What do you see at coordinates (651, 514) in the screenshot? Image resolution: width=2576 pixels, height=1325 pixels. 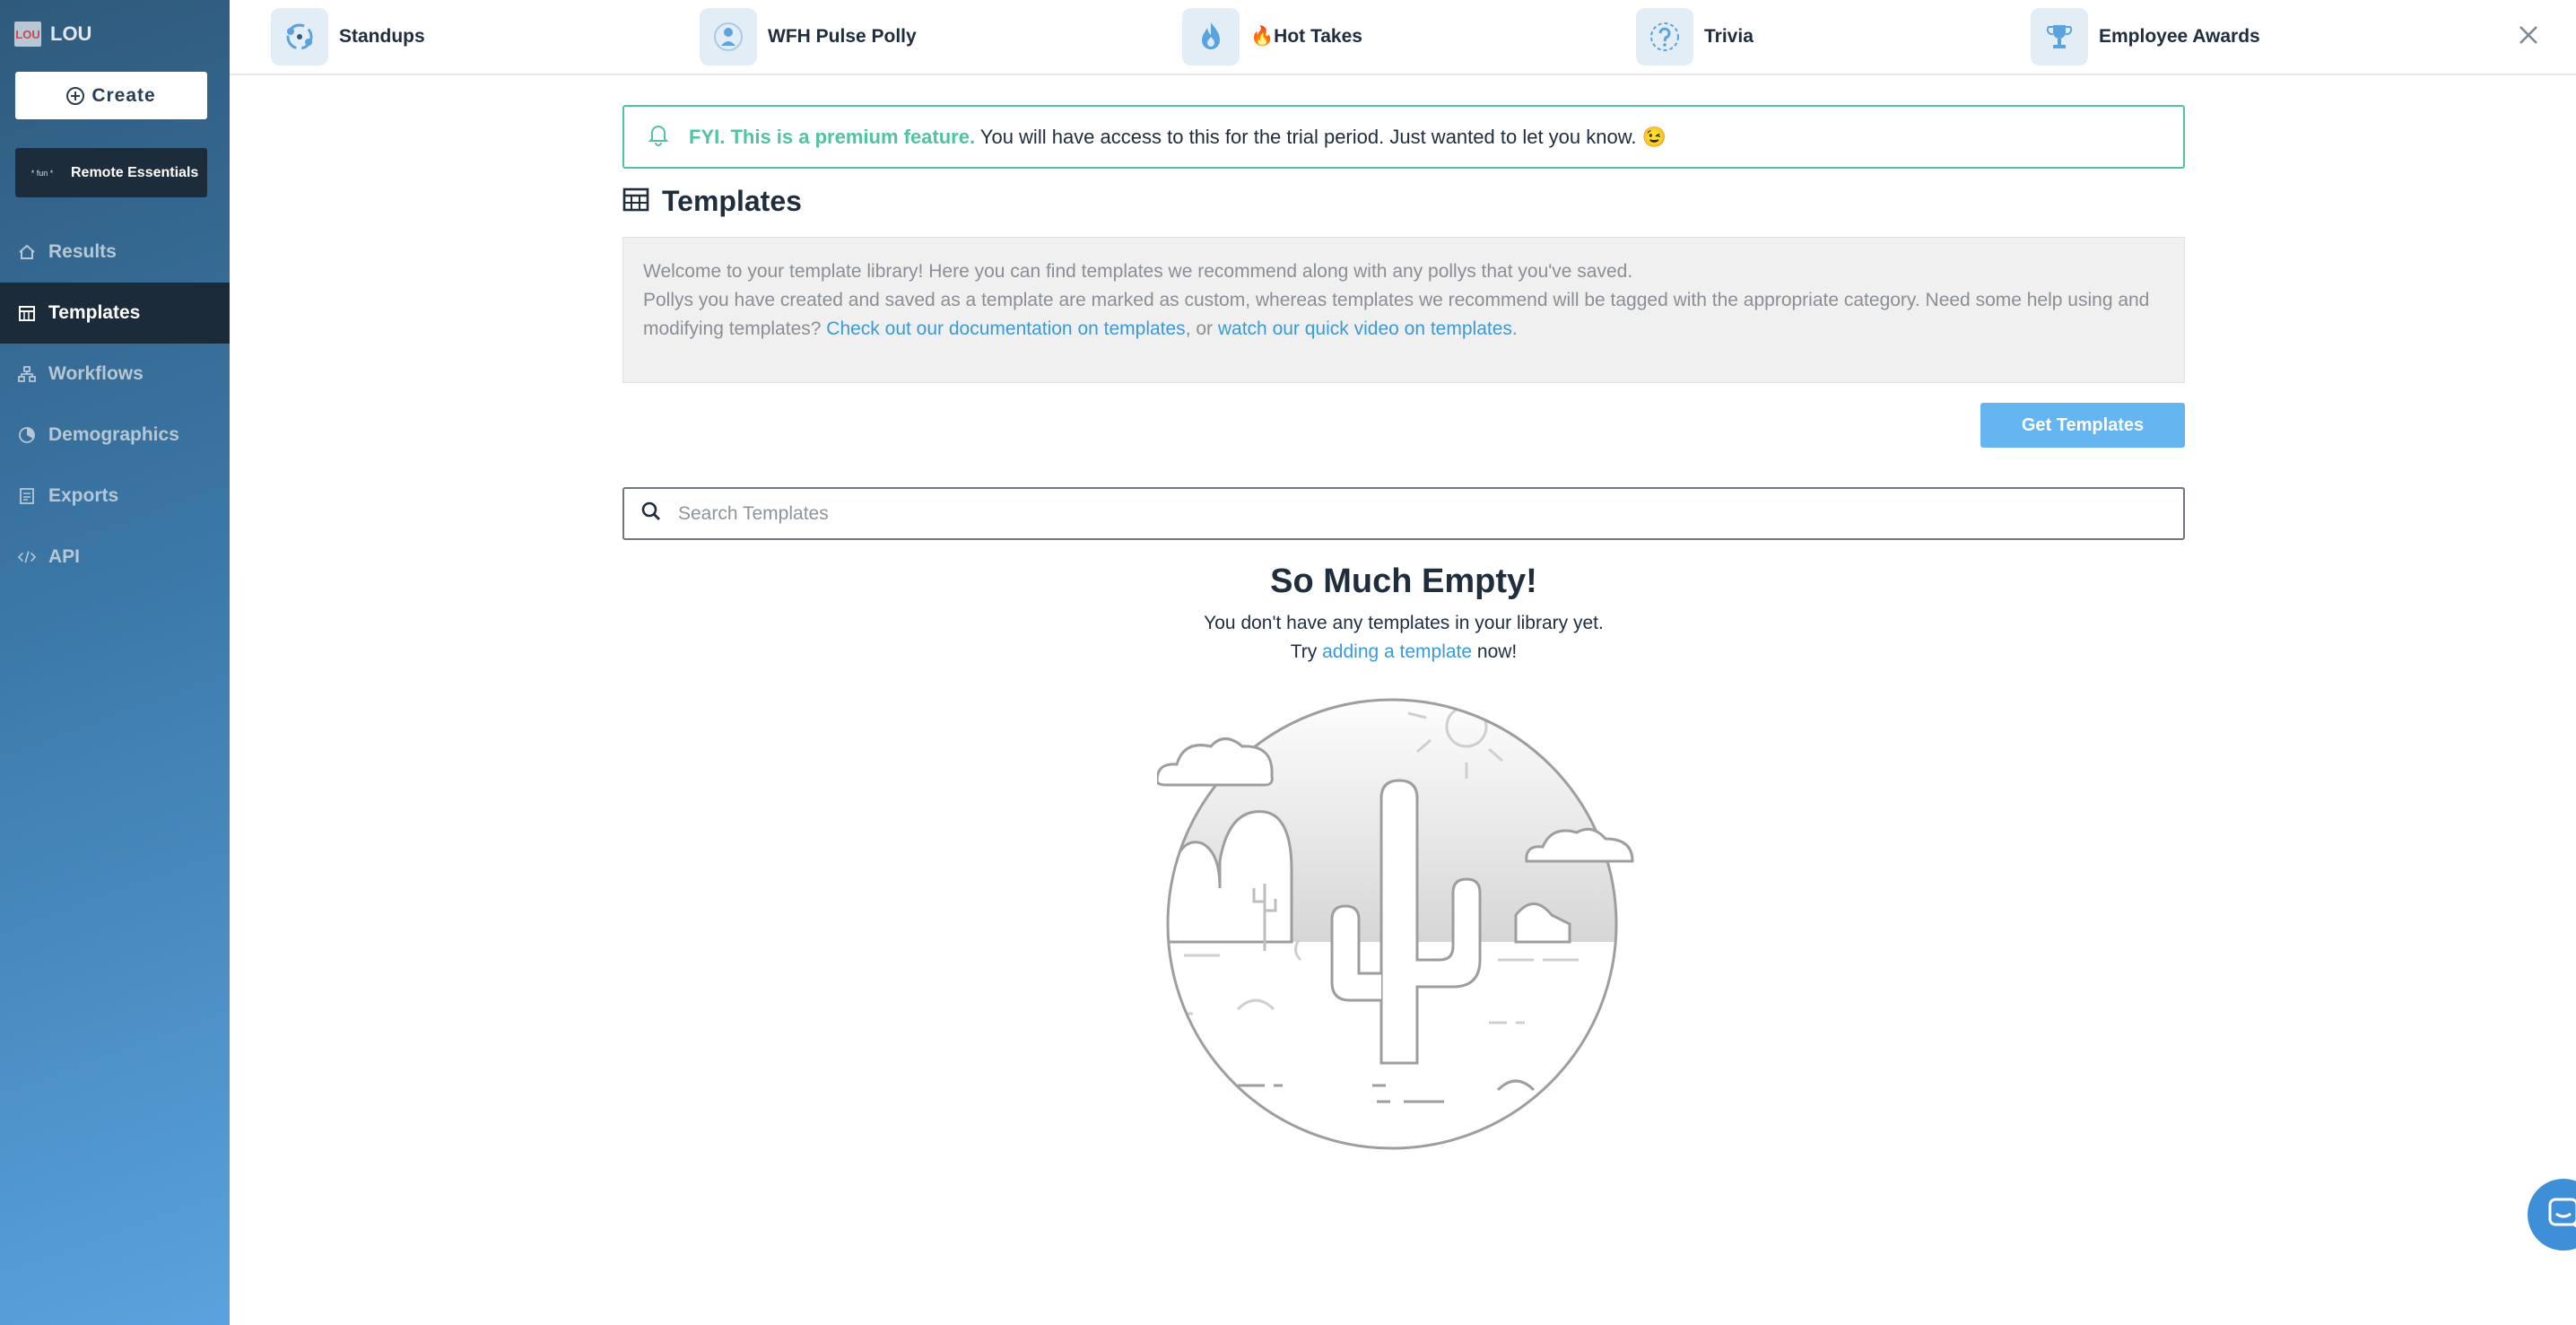 I see `search-icon` at bounding box center [651, 514].